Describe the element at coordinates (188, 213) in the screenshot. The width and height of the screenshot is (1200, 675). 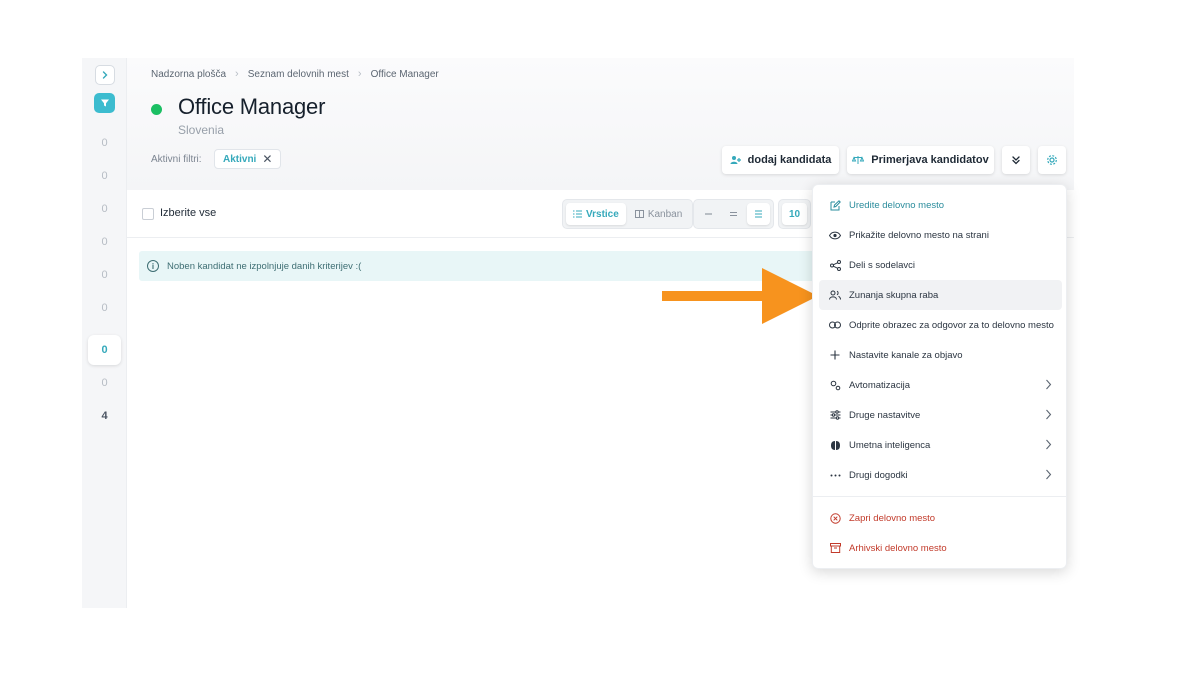
I see `select-all-label: Izberite vse` at that location.